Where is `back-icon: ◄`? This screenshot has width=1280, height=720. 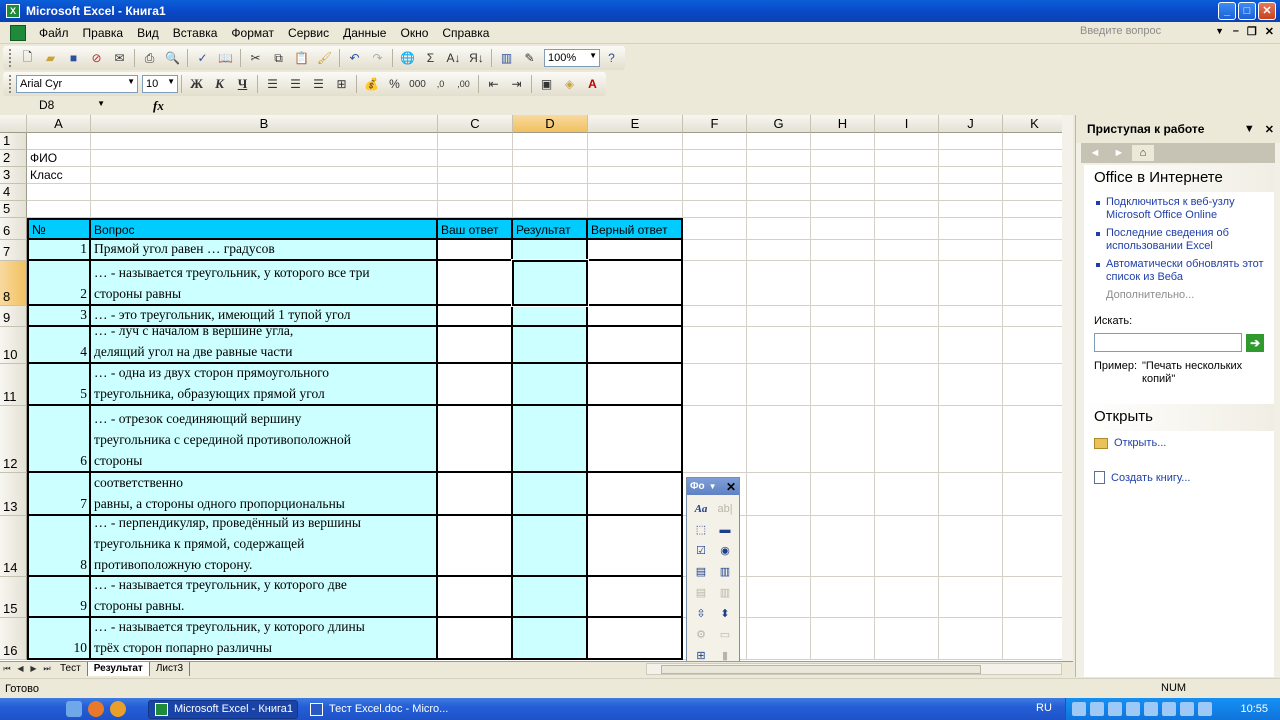
back-icon: ◄ is located at coordinates (1095, 153).